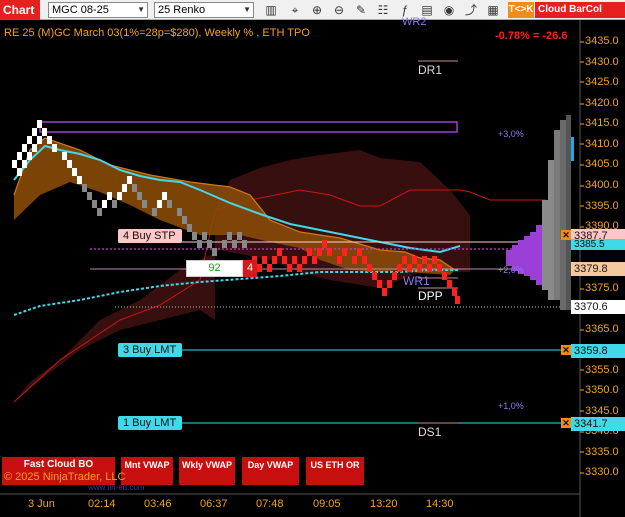 Image resolution: width=625 pixels, height=517 pixels. What do you see at coordinates (602, 164) in the screenshot?
I see `price-tick: 3405.0` at bounding box center [602, 164].